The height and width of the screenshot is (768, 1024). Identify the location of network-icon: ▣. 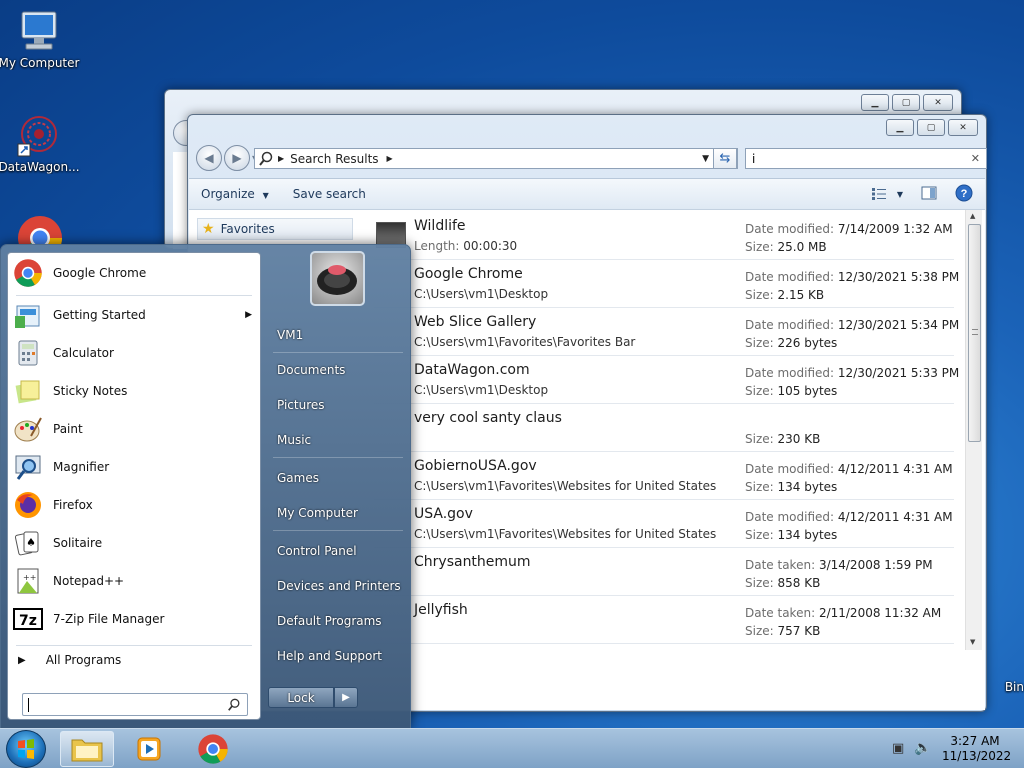
(898, 748).